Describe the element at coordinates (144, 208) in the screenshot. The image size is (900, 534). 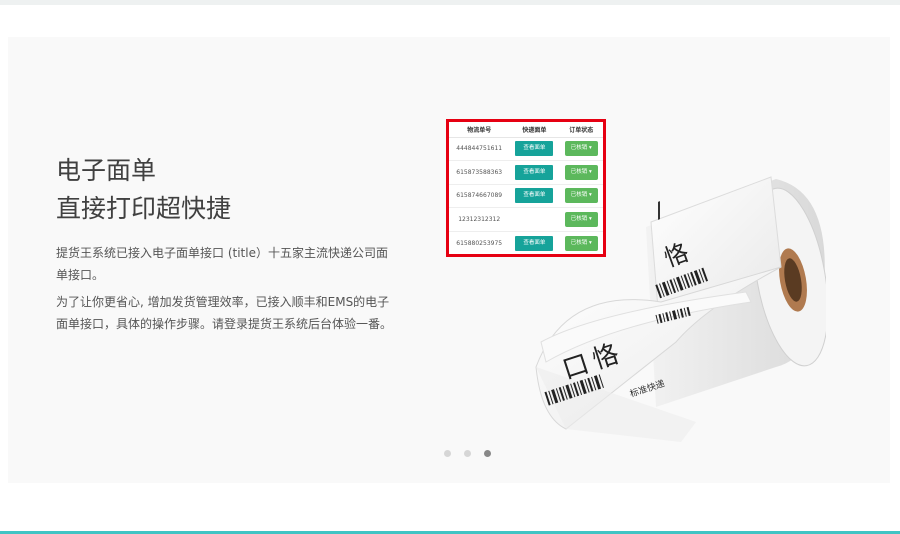
I see `headline-line-2: 直接打印超快捷` at that location.